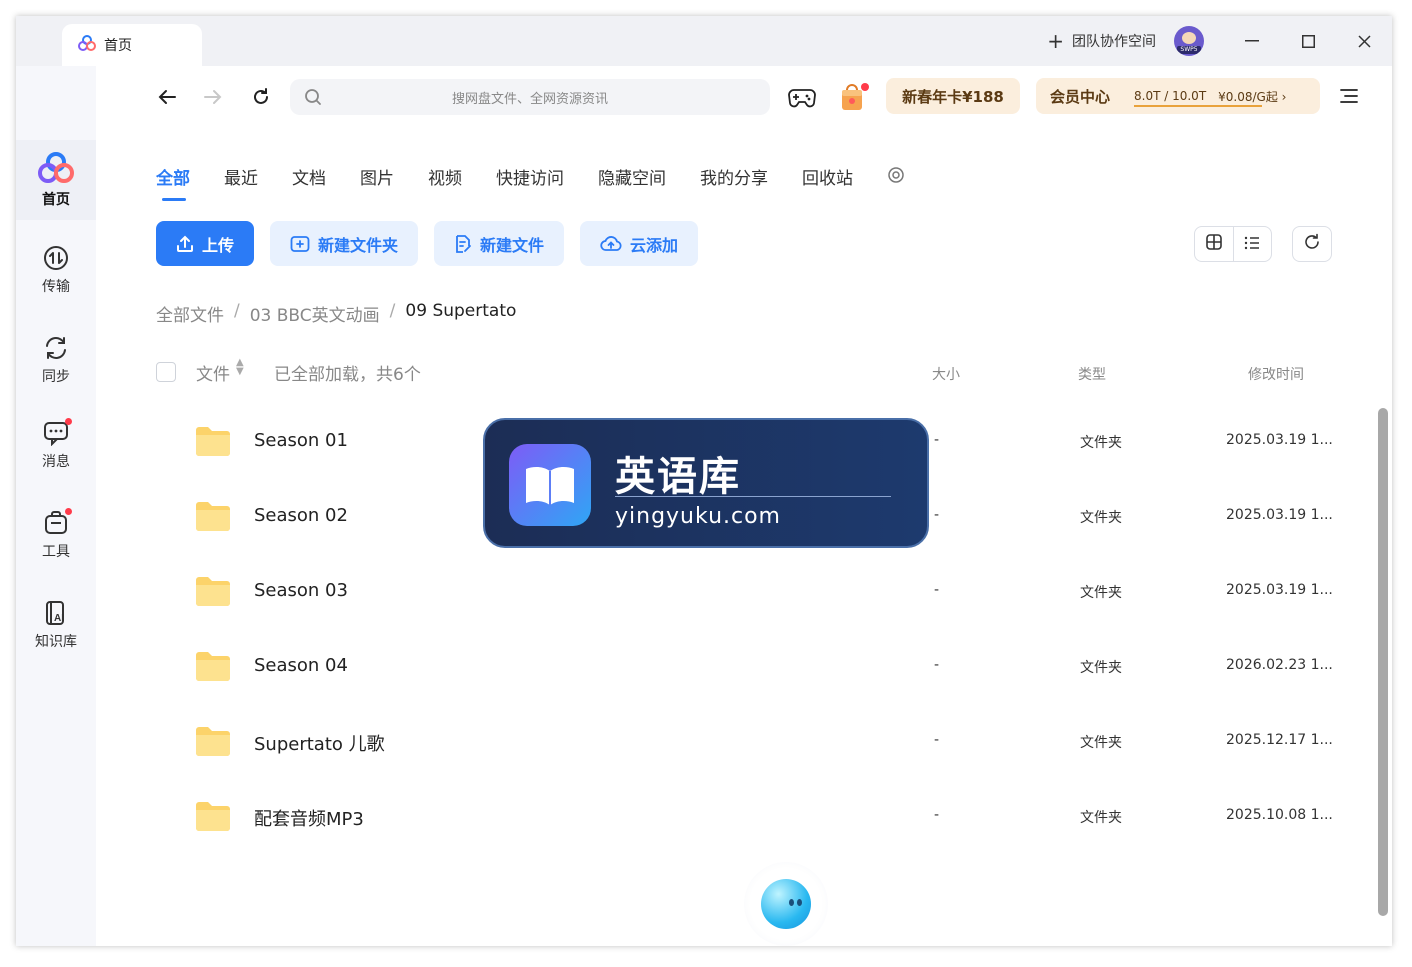  I want to click on breadcrumb-parent: 03 BBC英文动画, so click(315, 313).